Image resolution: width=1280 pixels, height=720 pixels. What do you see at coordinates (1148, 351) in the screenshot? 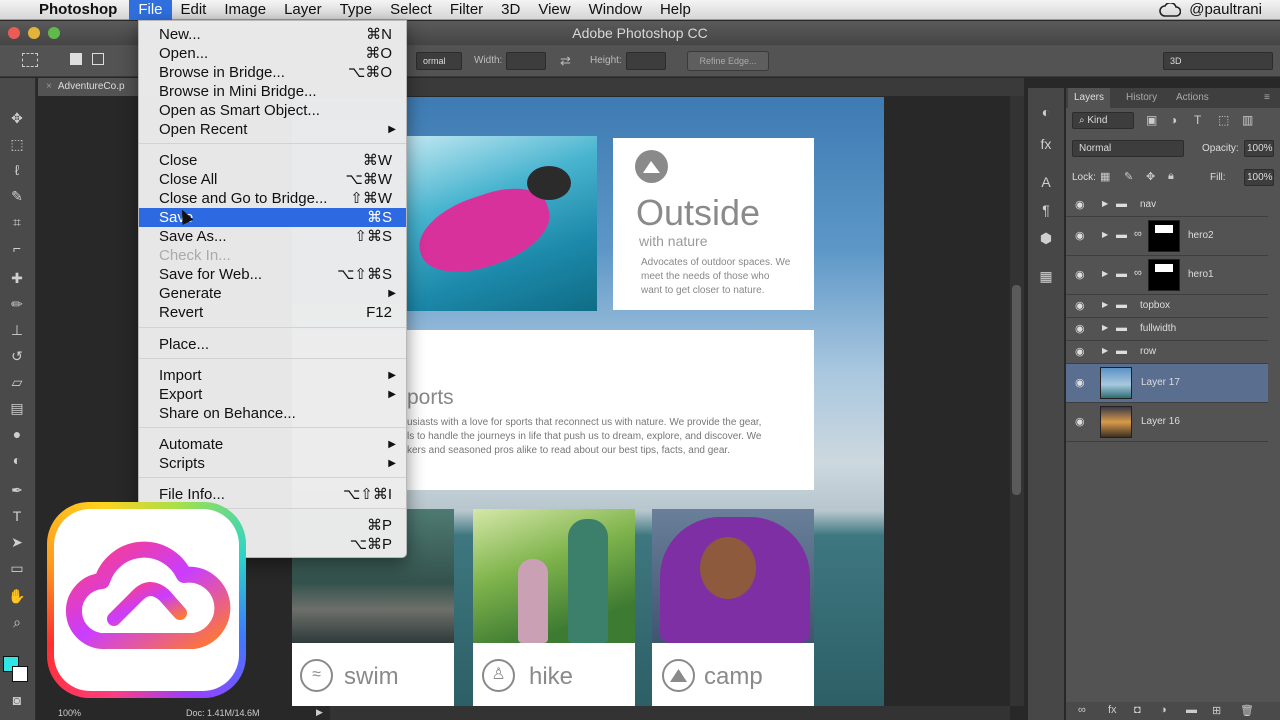
I see `layer-name: row` at bounding box center [1148, 351].